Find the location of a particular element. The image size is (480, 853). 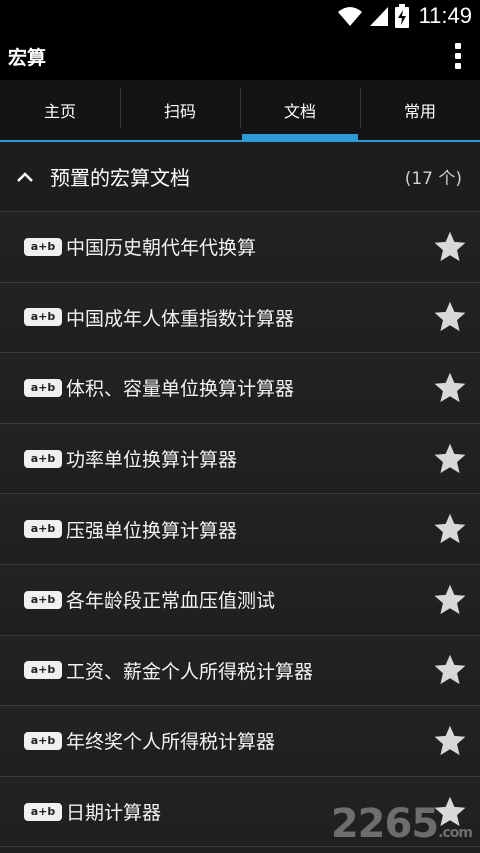

tab-home: 主页 is located at coordinates (60, 110).